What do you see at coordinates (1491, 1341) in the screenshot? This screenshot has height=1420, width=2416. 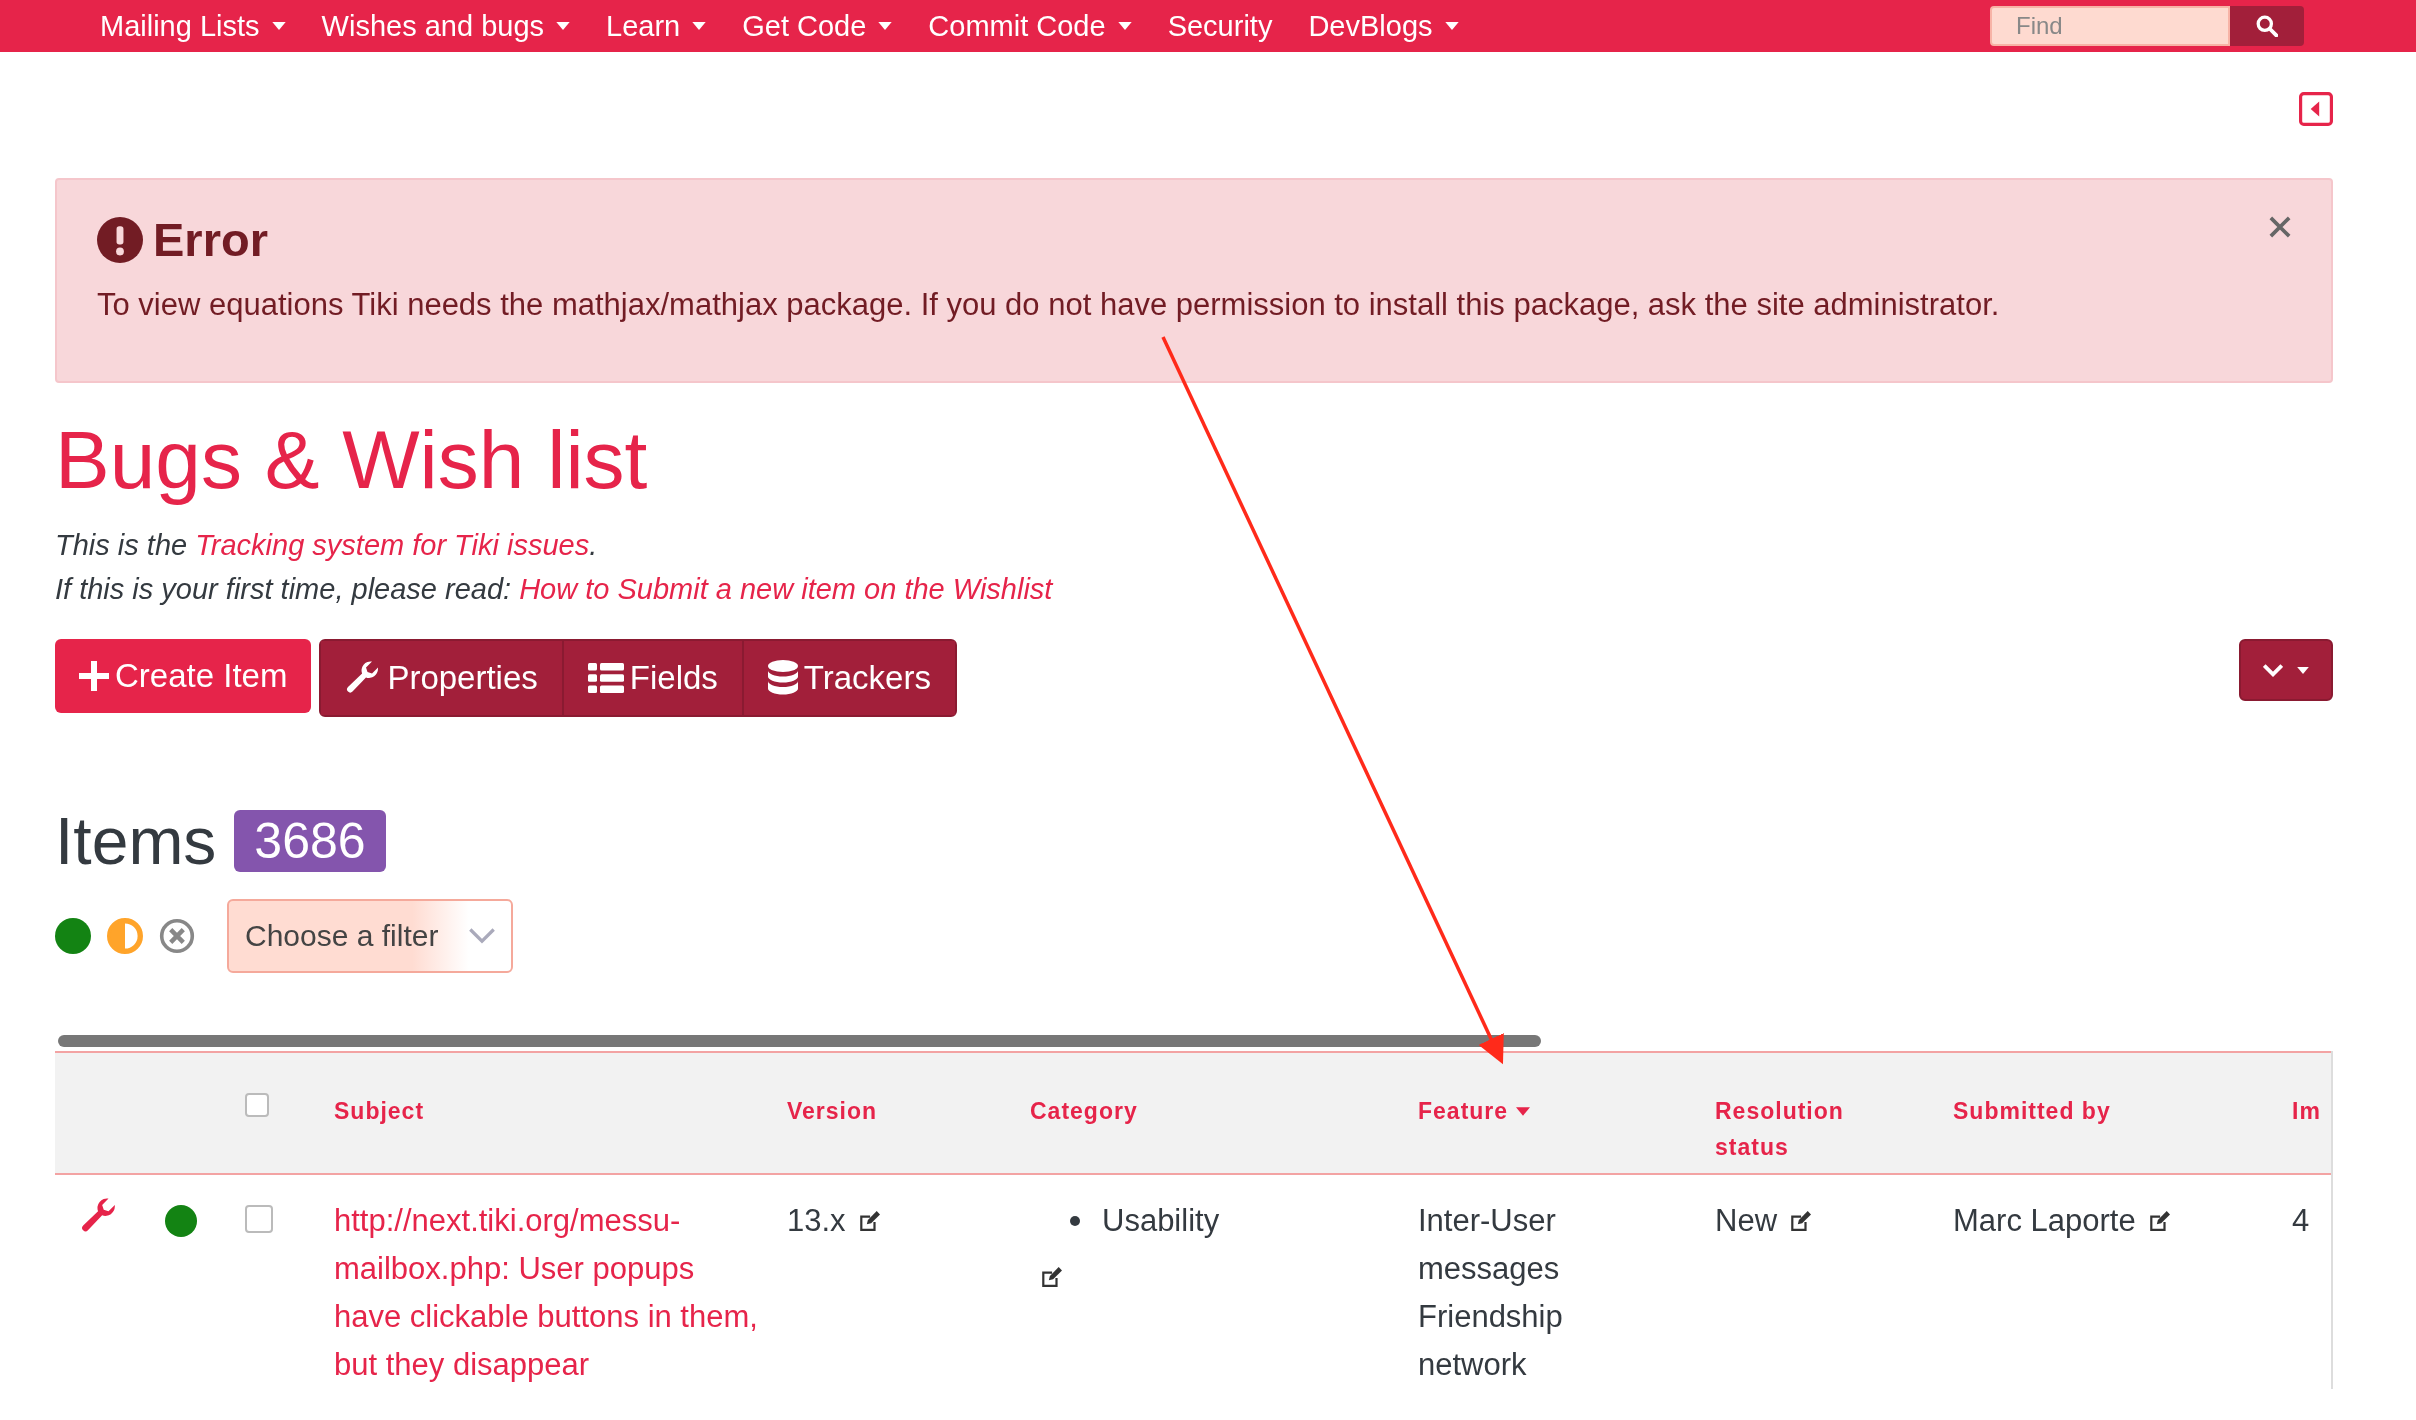 I see `feature-text: Friendship network` at bounding box center [1491, 1341].